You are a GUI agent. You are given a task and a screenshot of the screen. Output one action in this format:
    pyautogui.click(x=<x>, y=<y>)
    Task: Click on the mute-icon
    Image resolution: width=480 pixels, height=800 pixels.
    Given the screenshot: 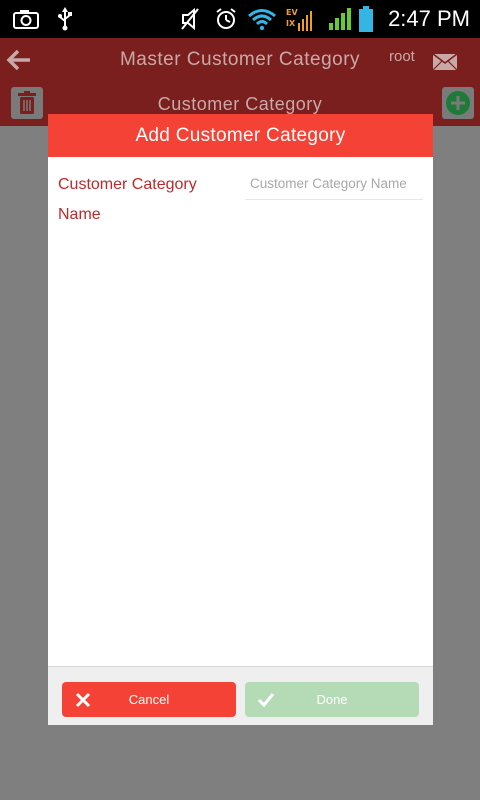 What is the action you would take?
    pyautogui.click(x=190, y=19)
    